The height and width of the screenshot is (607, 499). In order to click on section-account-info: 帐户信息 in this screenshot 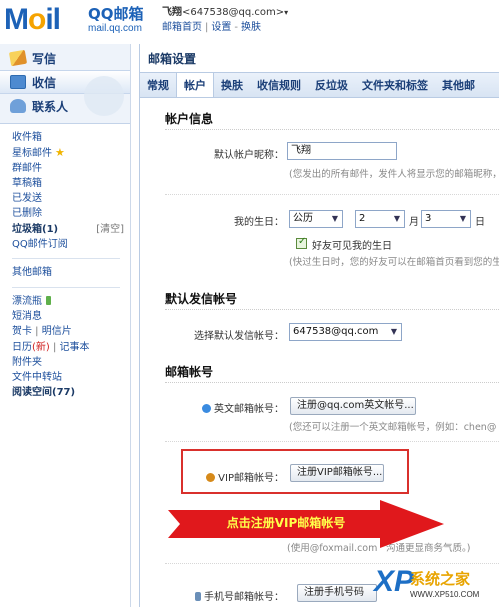, I will do `click(332, 119)`.